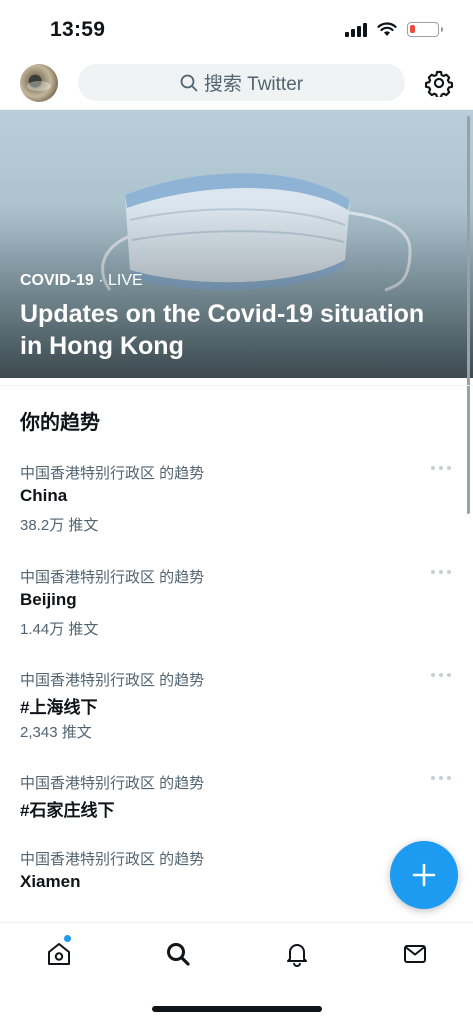 The height and width of the screenshot is (1024, 473). I want to click on home-icon, so click(59, 954).